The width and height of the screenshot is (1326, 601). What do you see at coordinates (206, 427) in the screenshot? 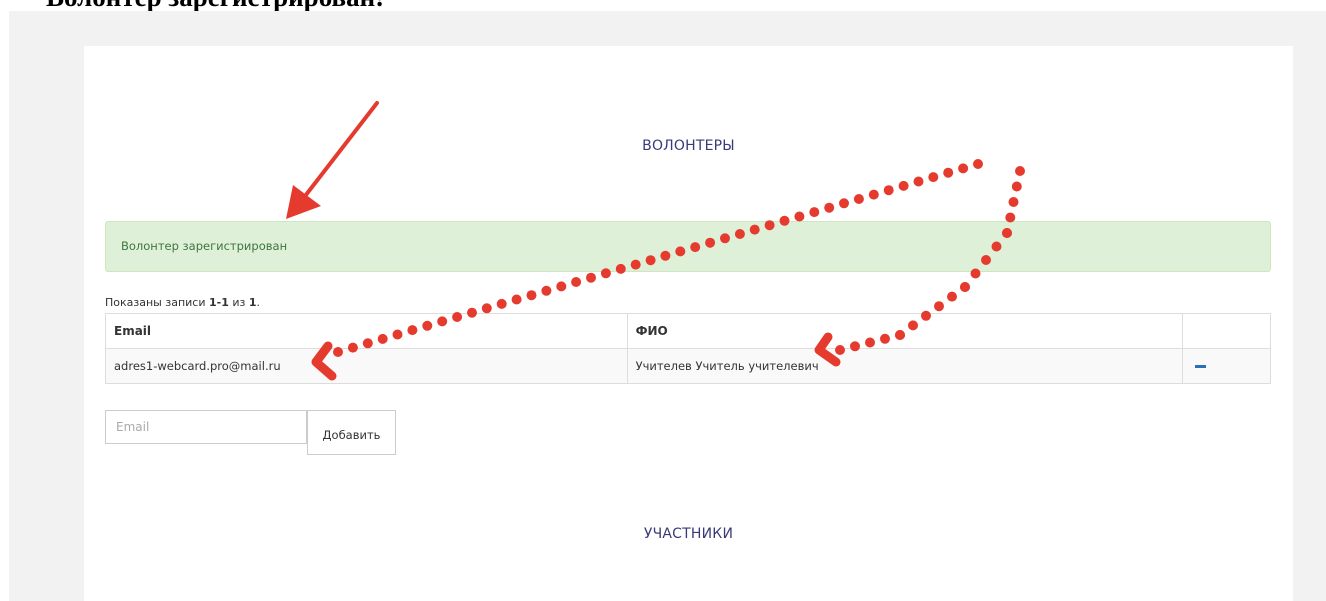
I see `email-input` at bounding box center [206, 427].